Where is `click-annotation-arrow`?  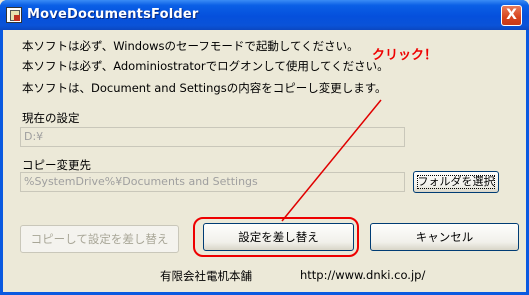 click-annotation-arrow is located at coordinates (331, 160).